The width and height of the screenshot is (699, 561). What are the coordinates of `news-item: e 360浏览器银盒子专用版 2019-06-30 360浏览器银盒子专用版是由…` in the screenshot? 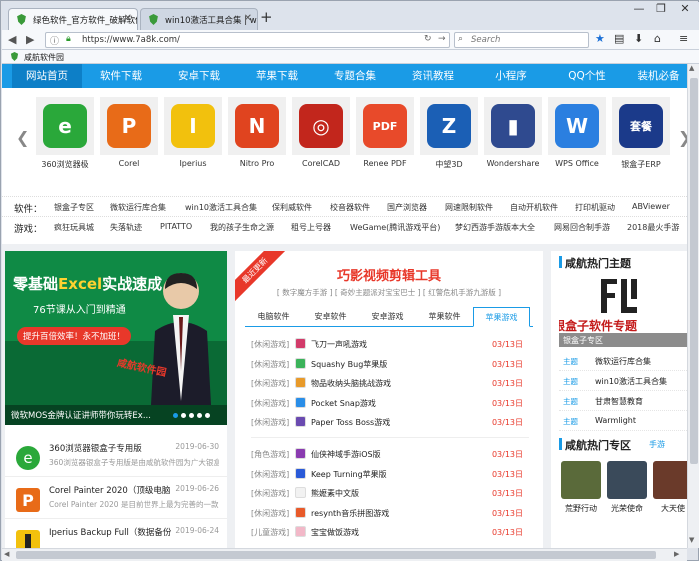 It's located at (116, 457).